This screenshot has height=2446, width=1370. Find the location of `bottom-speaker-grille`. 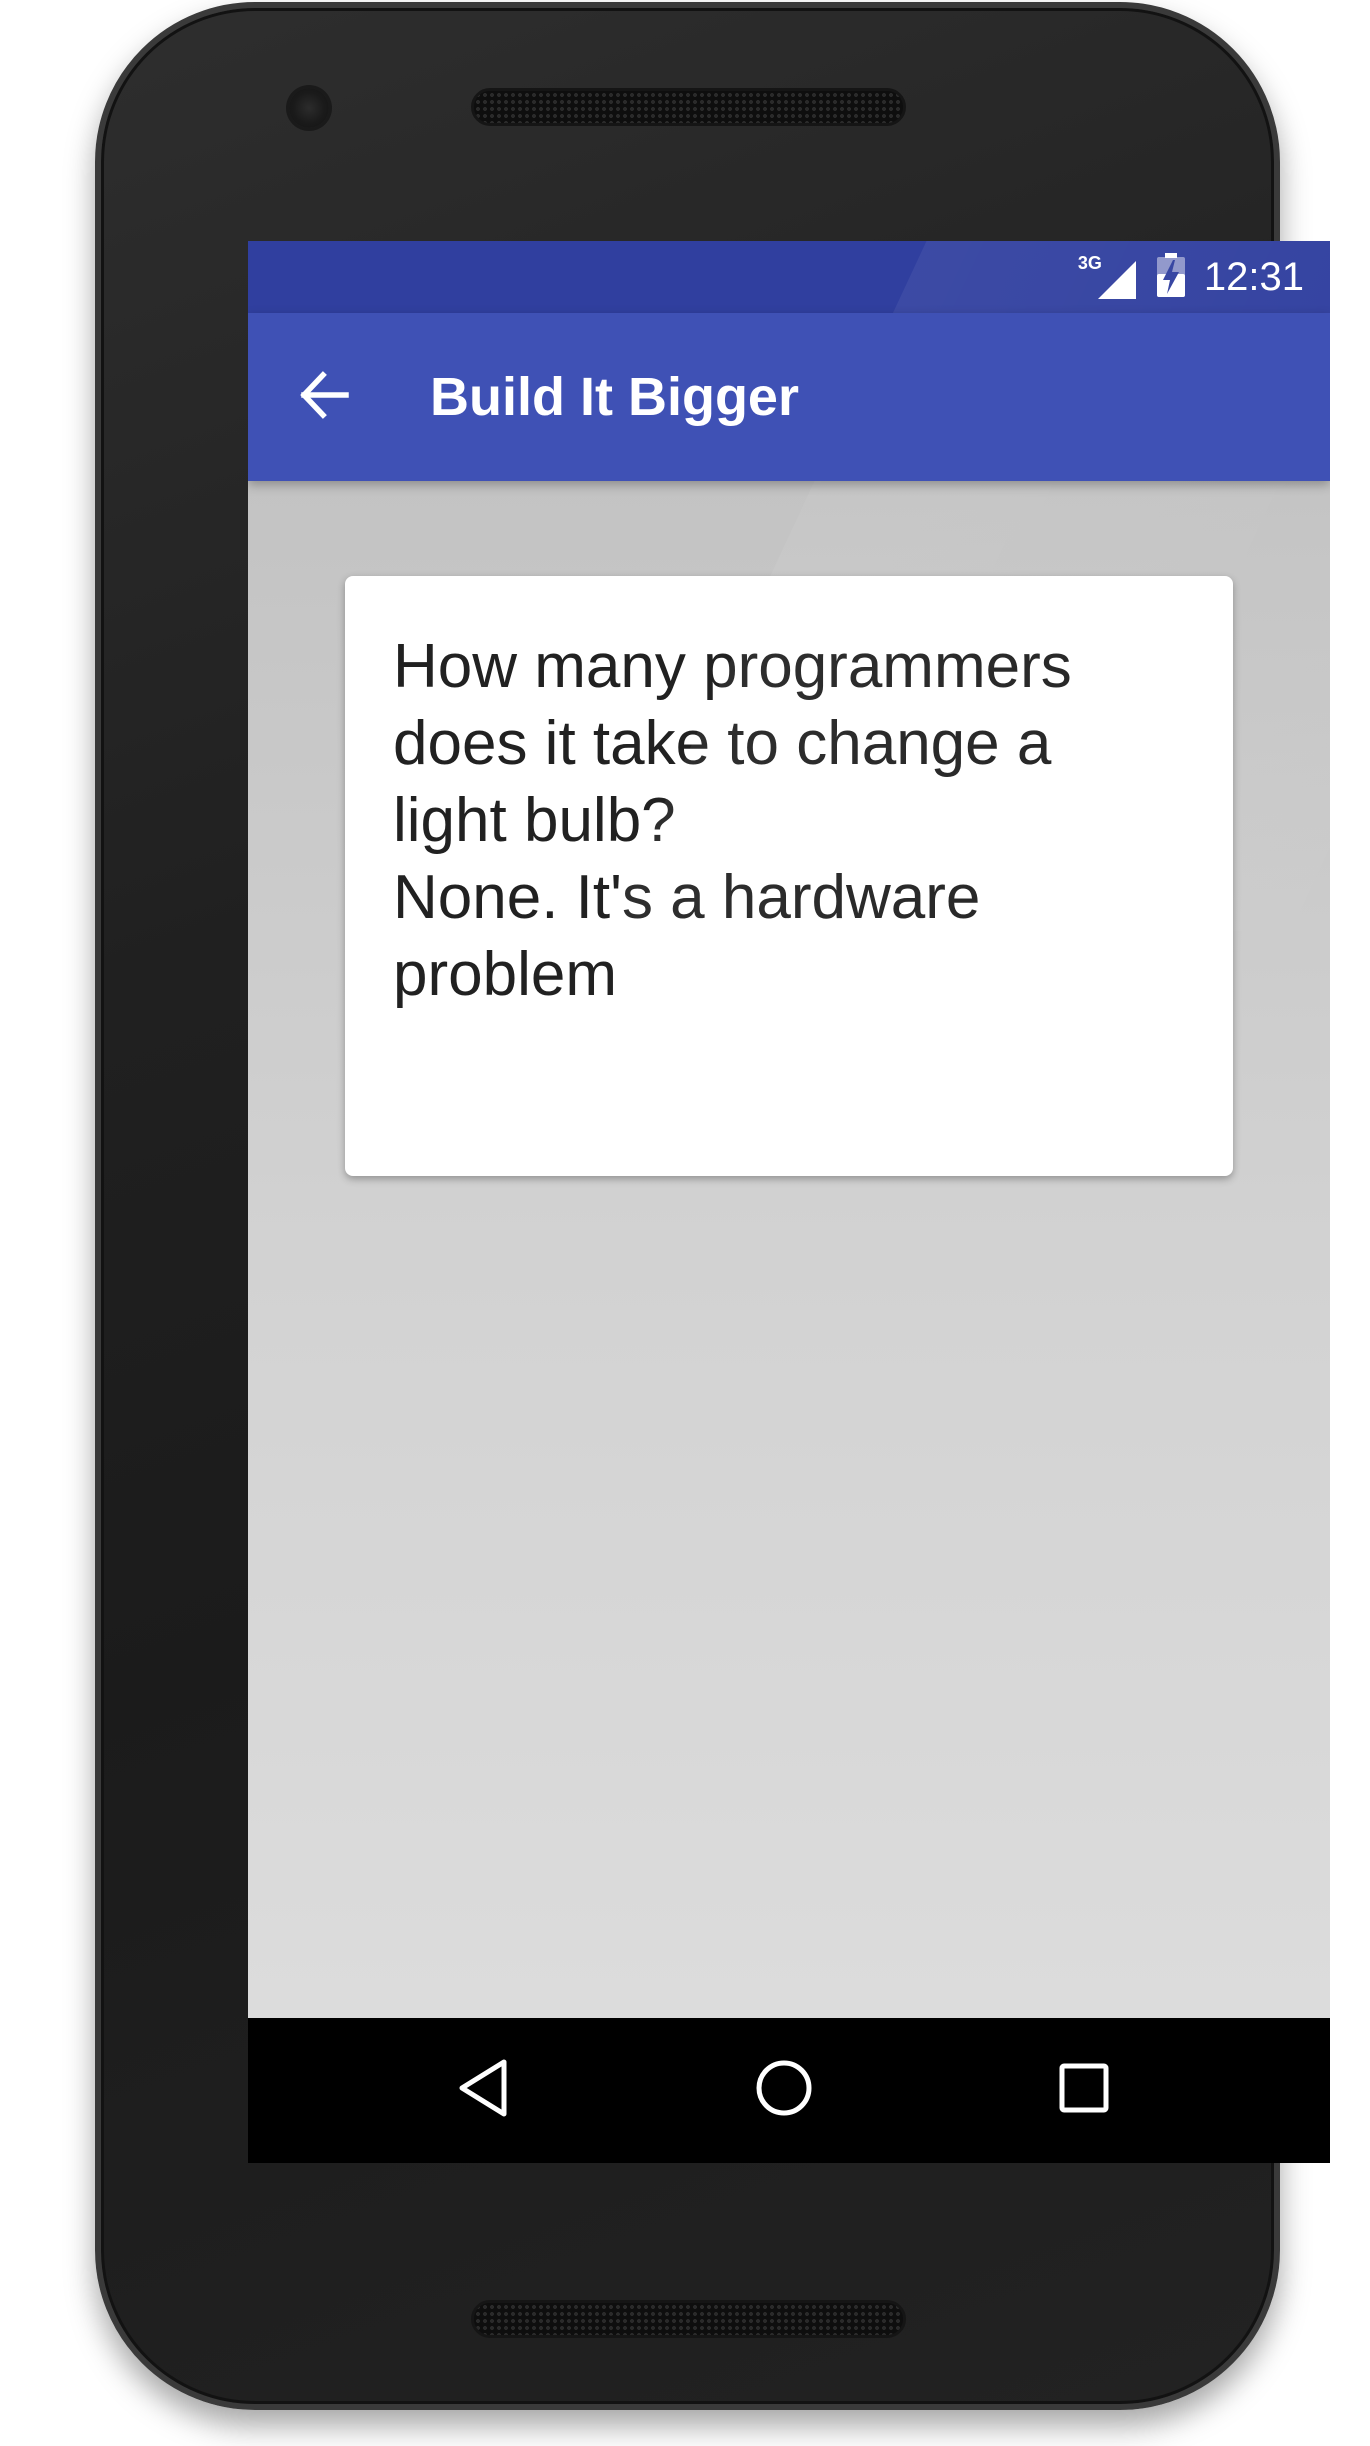

bottom-speaker-grille is located at coordinates (688, 2319).